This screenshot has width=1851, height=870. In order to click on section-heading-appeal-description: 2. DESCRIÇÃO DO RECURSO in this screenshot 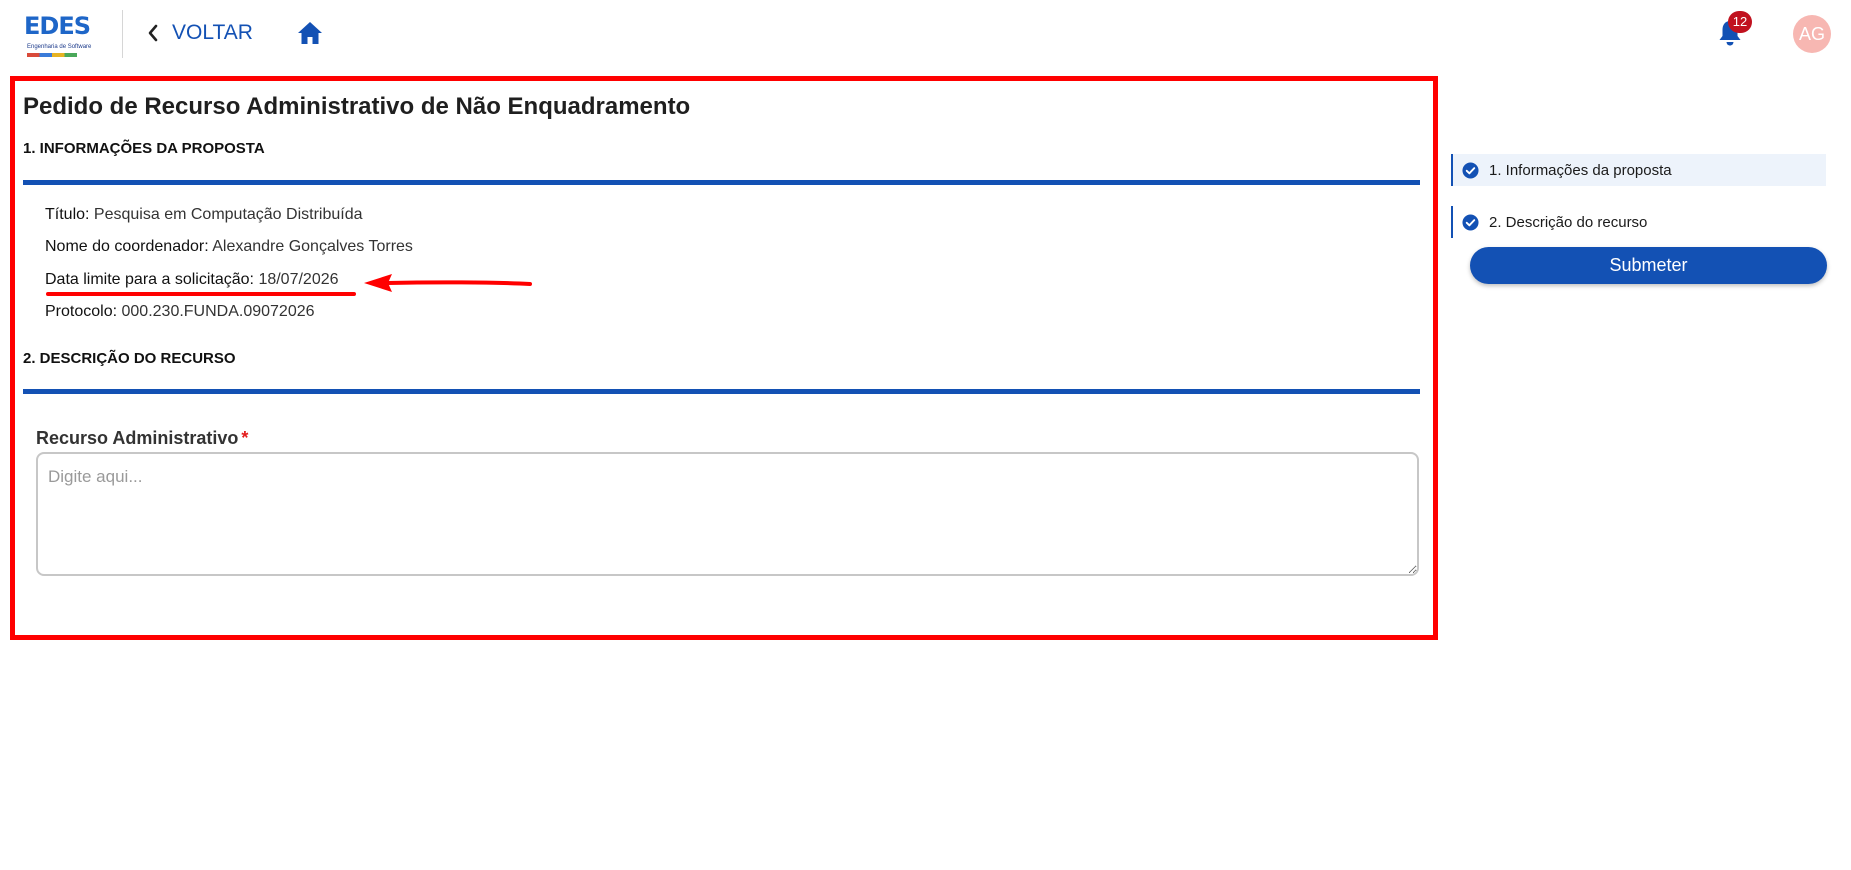, I will do `click(129, 358)`.